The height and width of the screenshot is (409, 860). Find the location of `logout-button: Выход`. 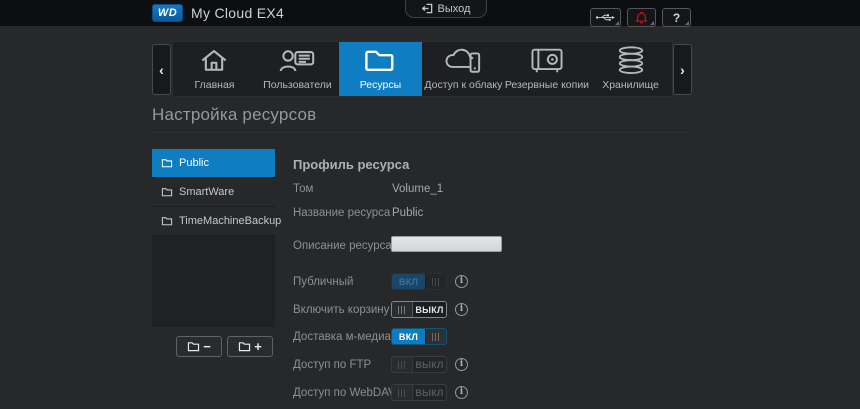

logout-button: Выход is located at coordinates (446, 9).